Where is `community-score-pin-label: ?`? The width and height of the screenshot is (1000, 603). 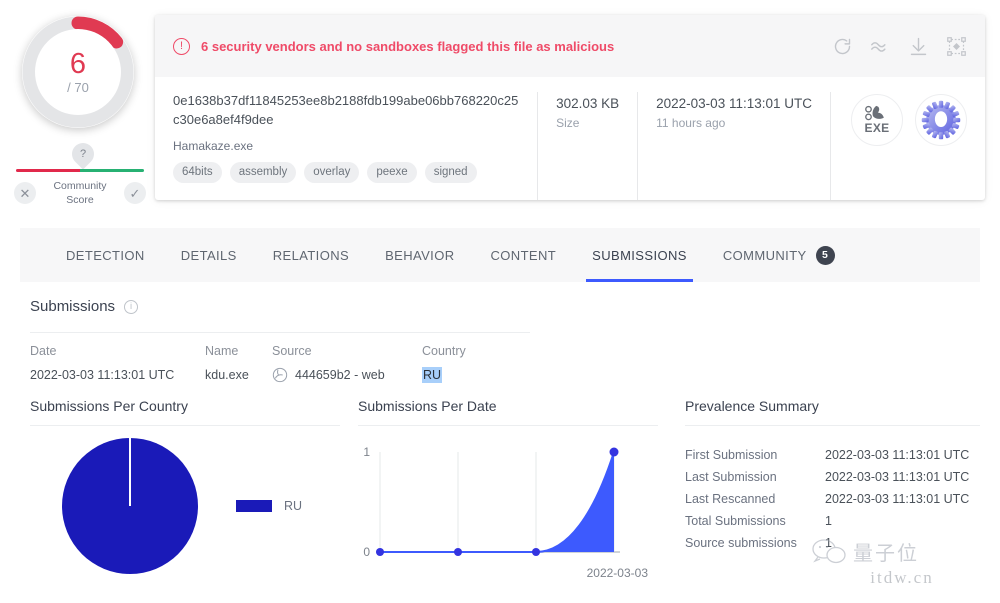
community-score-pin-label: ? is located at coordinates (83, 154).